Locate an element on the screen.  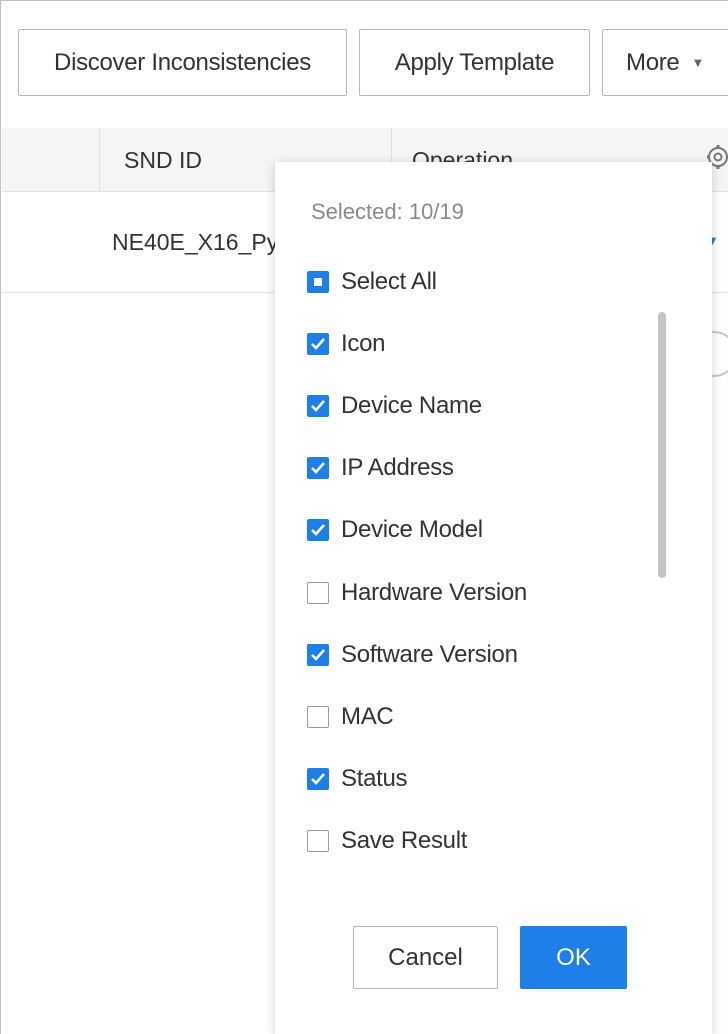
option-status: Status is located at coordinates (357, 779).